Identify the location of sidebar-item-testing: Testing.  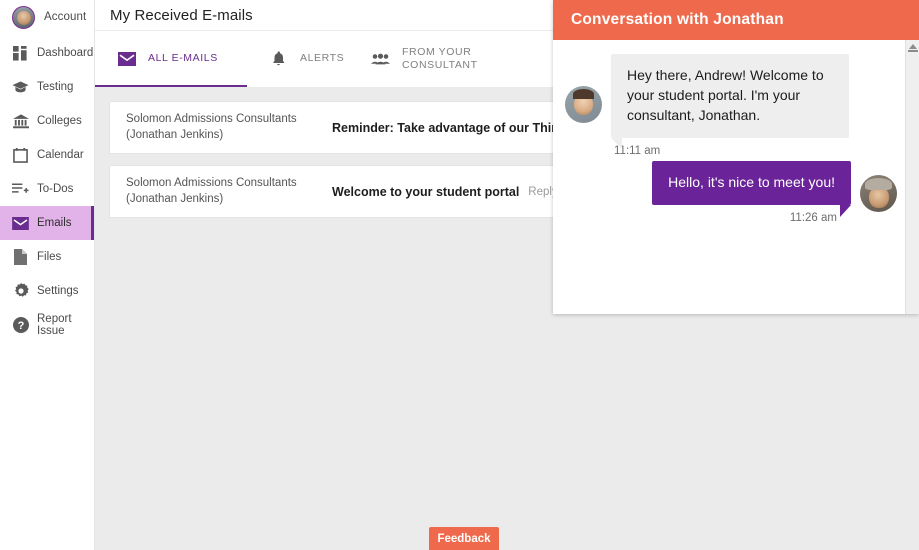
(47, 87).